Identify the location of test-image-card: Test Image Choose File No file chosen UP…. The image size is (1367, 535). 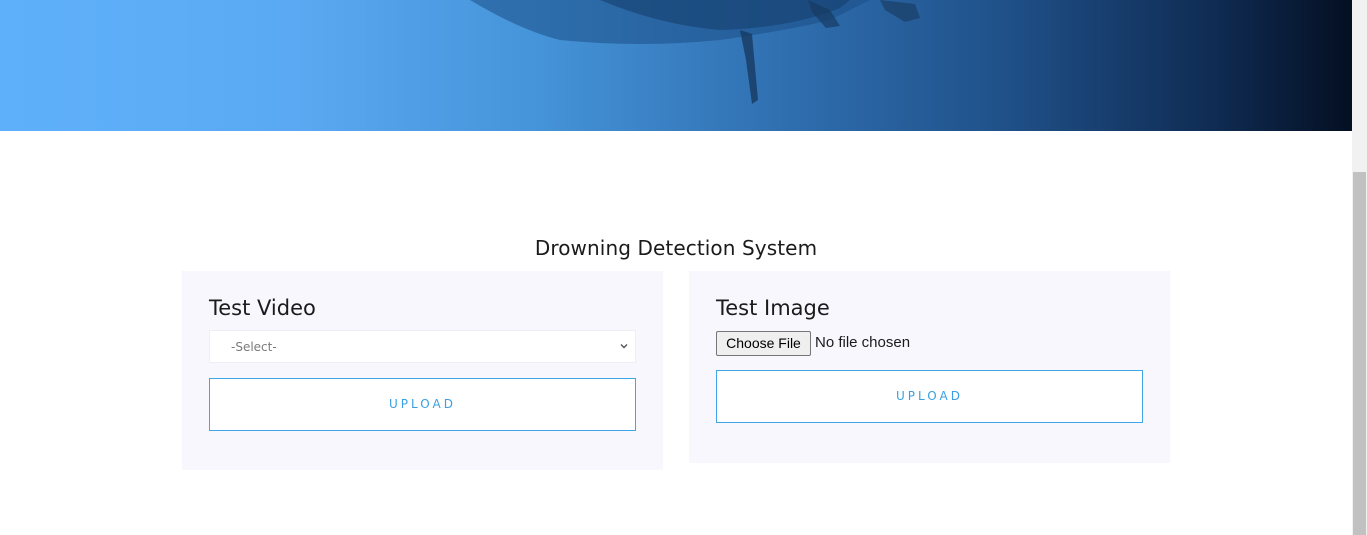
(929, 367).